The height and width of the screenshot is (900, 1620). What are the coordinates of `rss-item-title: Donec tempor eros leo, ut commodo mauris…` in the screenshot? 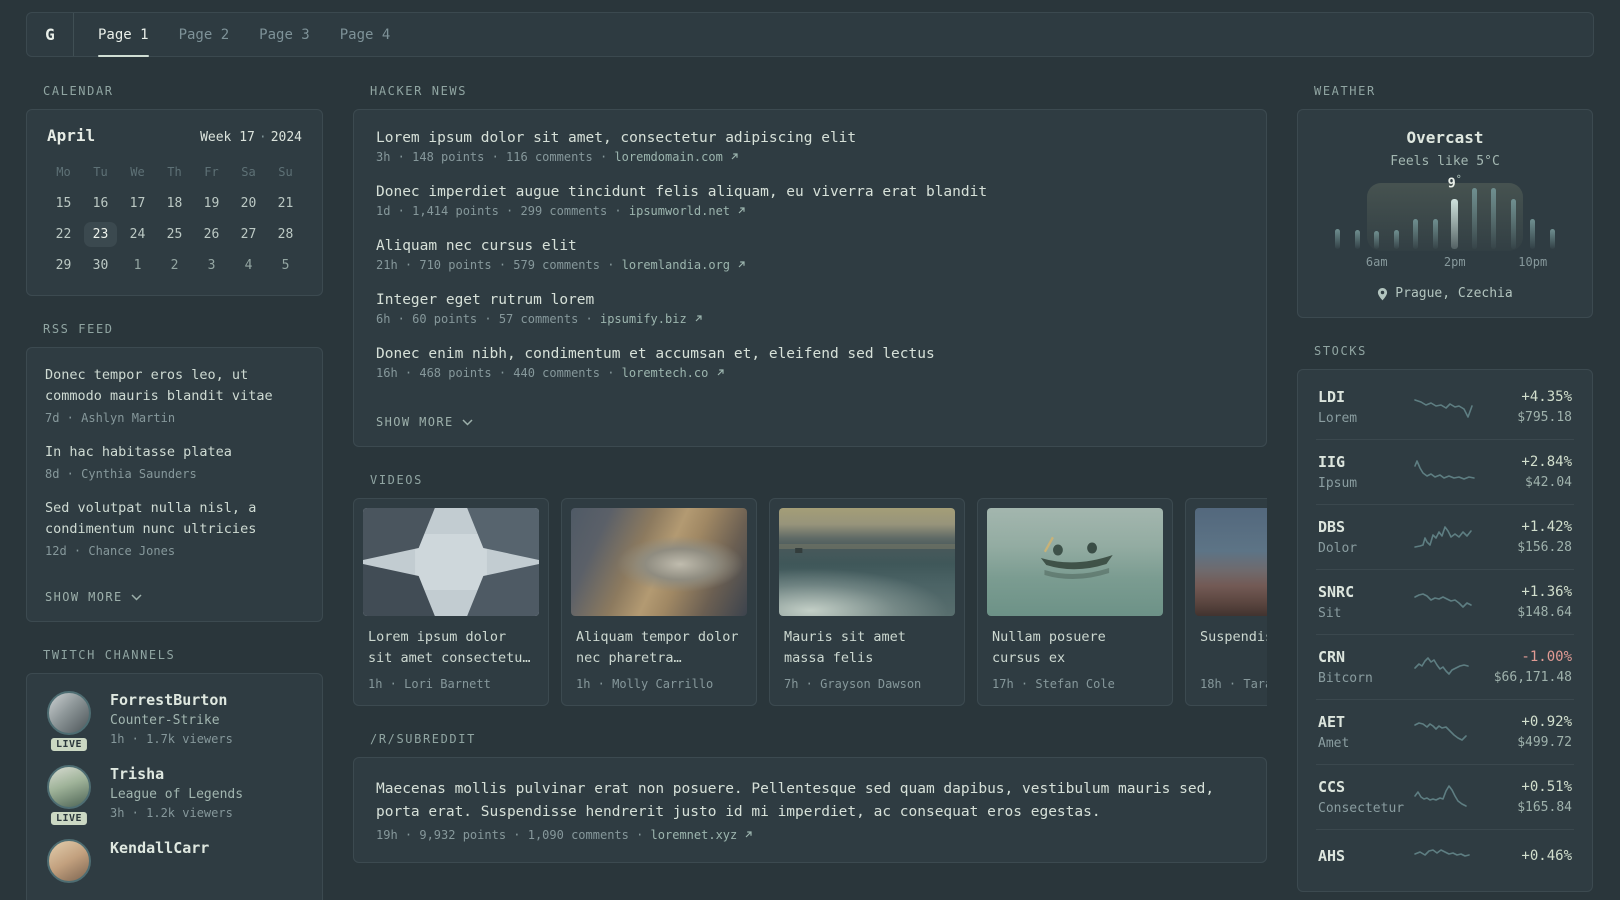 It's located at (174, 386).